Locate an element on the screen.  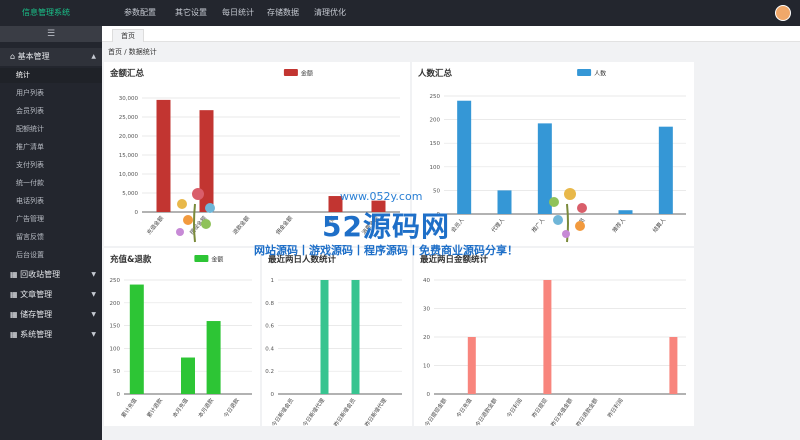
x-tick-label: 本月充值 is located at coordinates (179, 407).